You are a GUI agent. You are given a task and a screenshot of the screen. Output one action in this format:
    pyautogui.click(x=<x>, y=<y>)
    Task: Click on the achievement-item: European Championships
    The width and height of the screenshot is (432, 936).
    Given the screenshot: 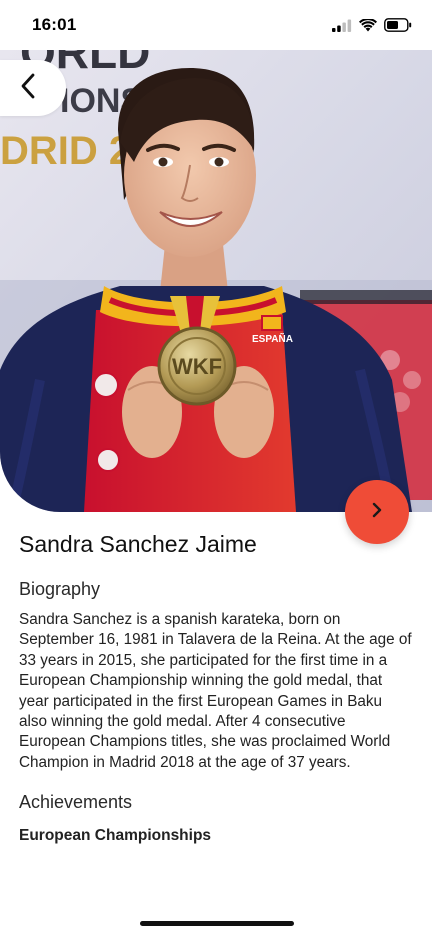 What is the action you would take?
    pyautogui.click(x=115, y=836)
    